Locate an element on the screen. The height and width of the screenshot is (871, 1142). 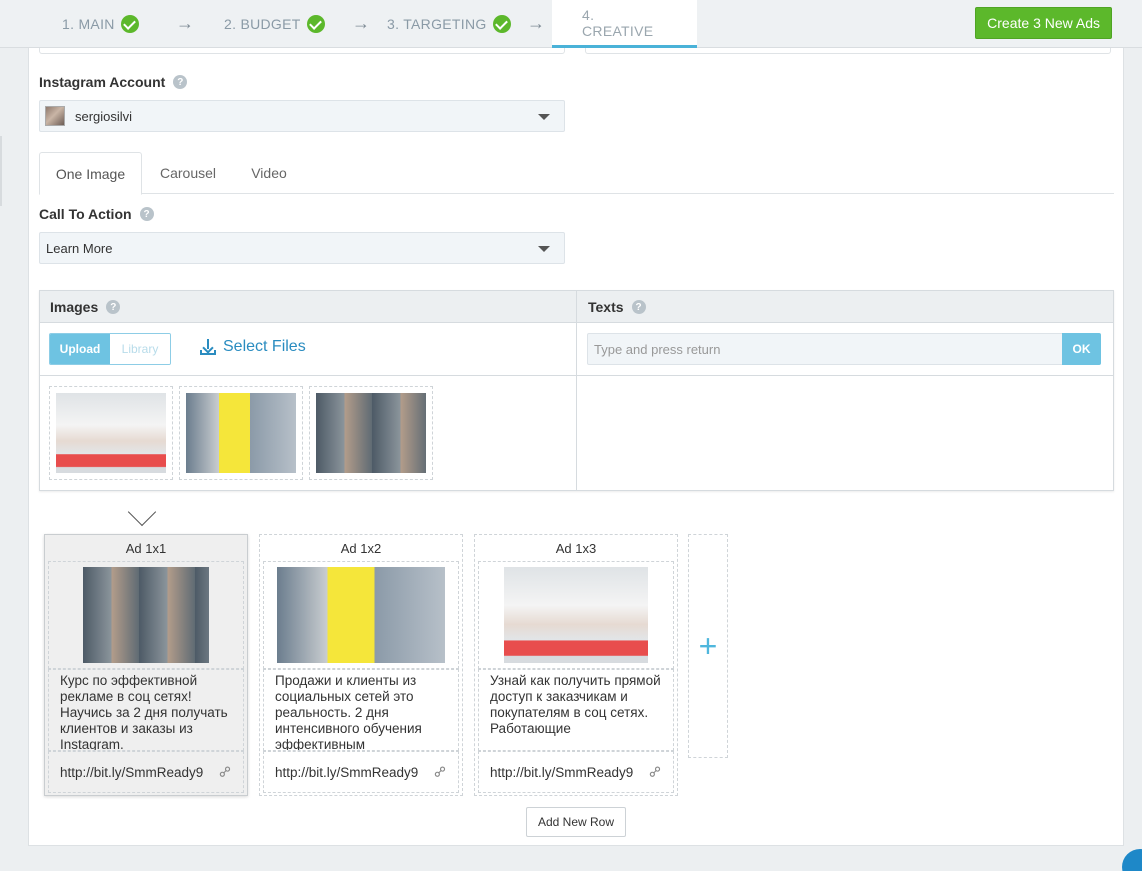
ok-button: OK is located at coordinates (1081, 349).